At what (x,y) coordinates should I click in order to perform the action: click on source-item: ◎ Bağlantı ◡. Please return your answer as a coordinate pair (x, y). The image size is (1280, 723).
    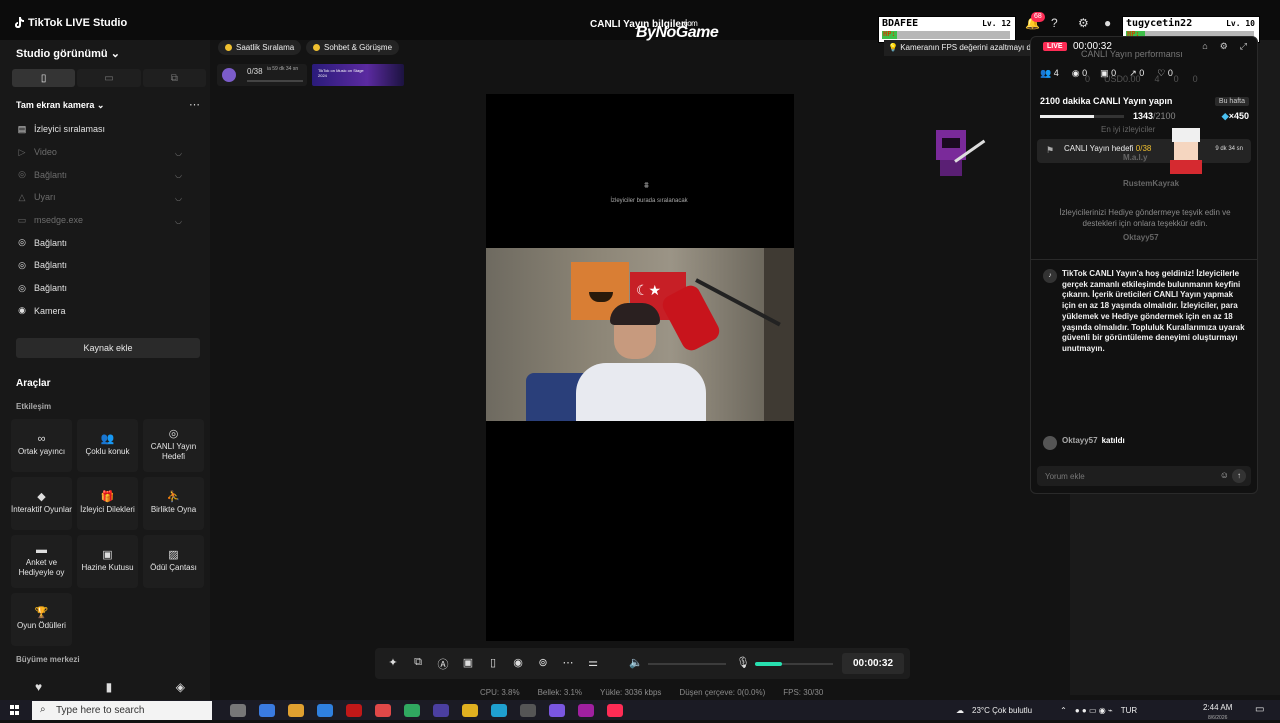
    Looking at the image, I should click on (109, 174).